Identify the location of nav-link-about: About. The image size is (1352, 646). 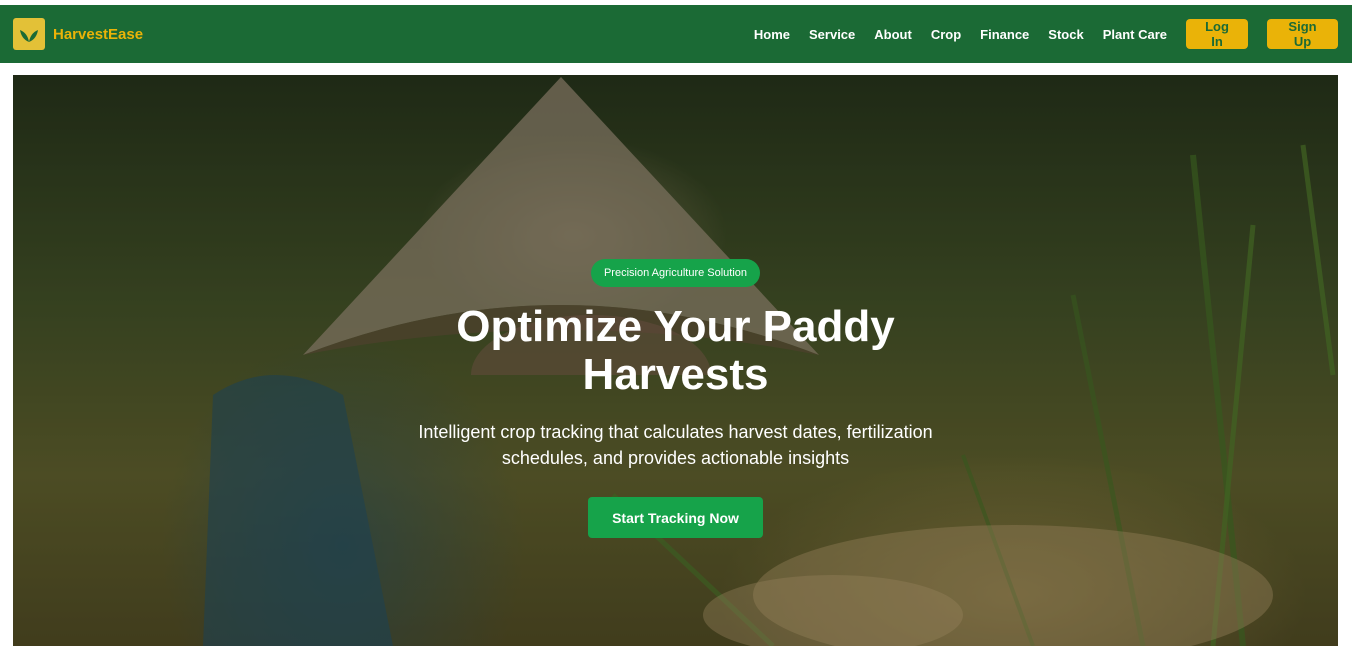
(893, 34).